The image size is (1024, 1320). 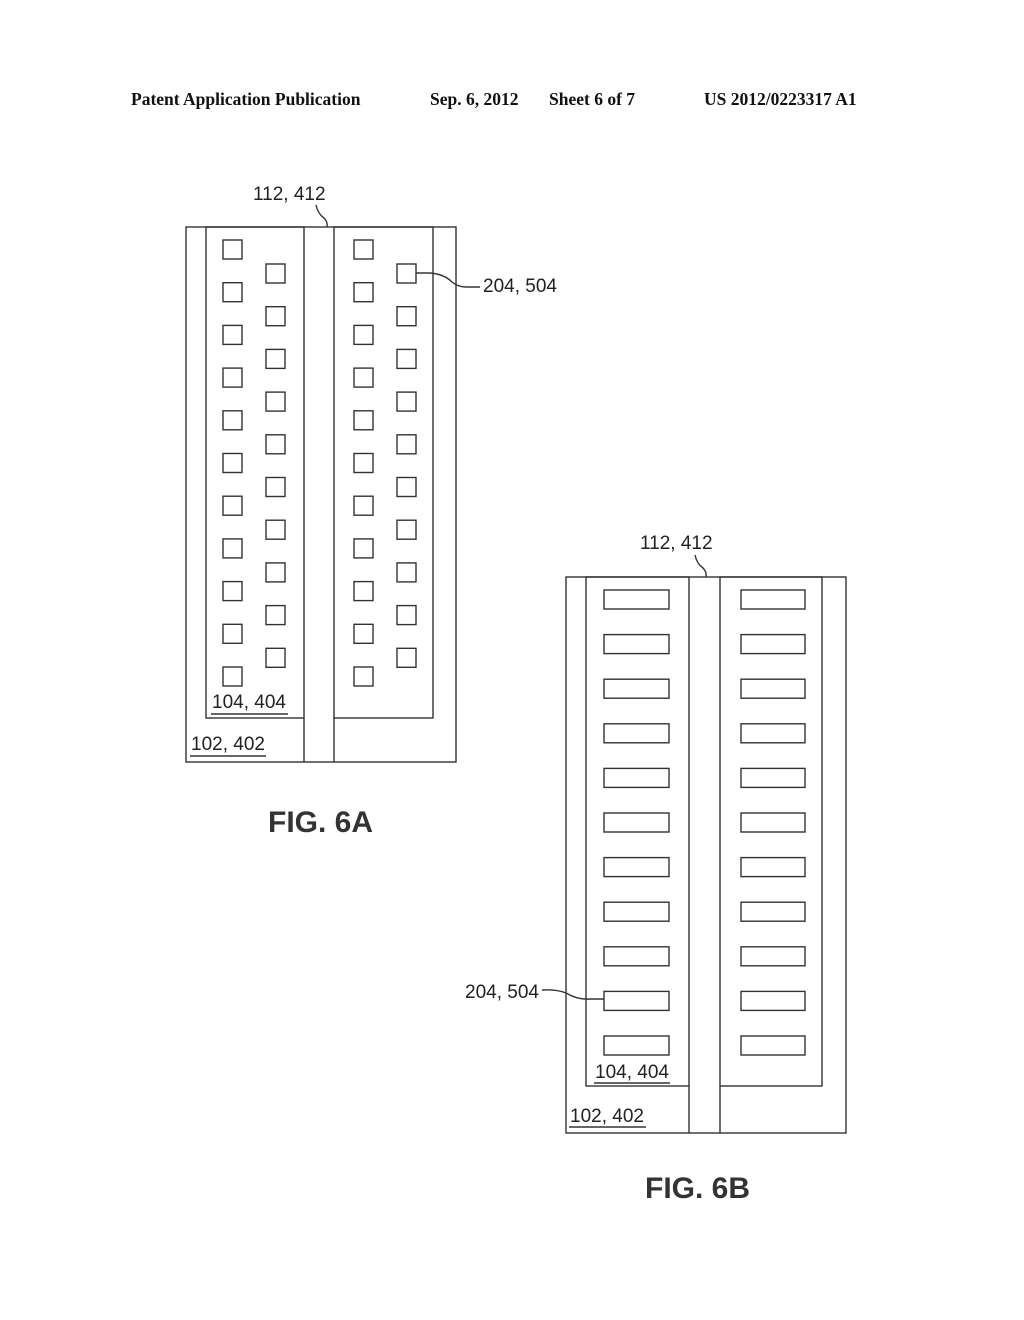 I want to click on figure-caption-6b: FIG. 6B, so click(x=697, y=1188).